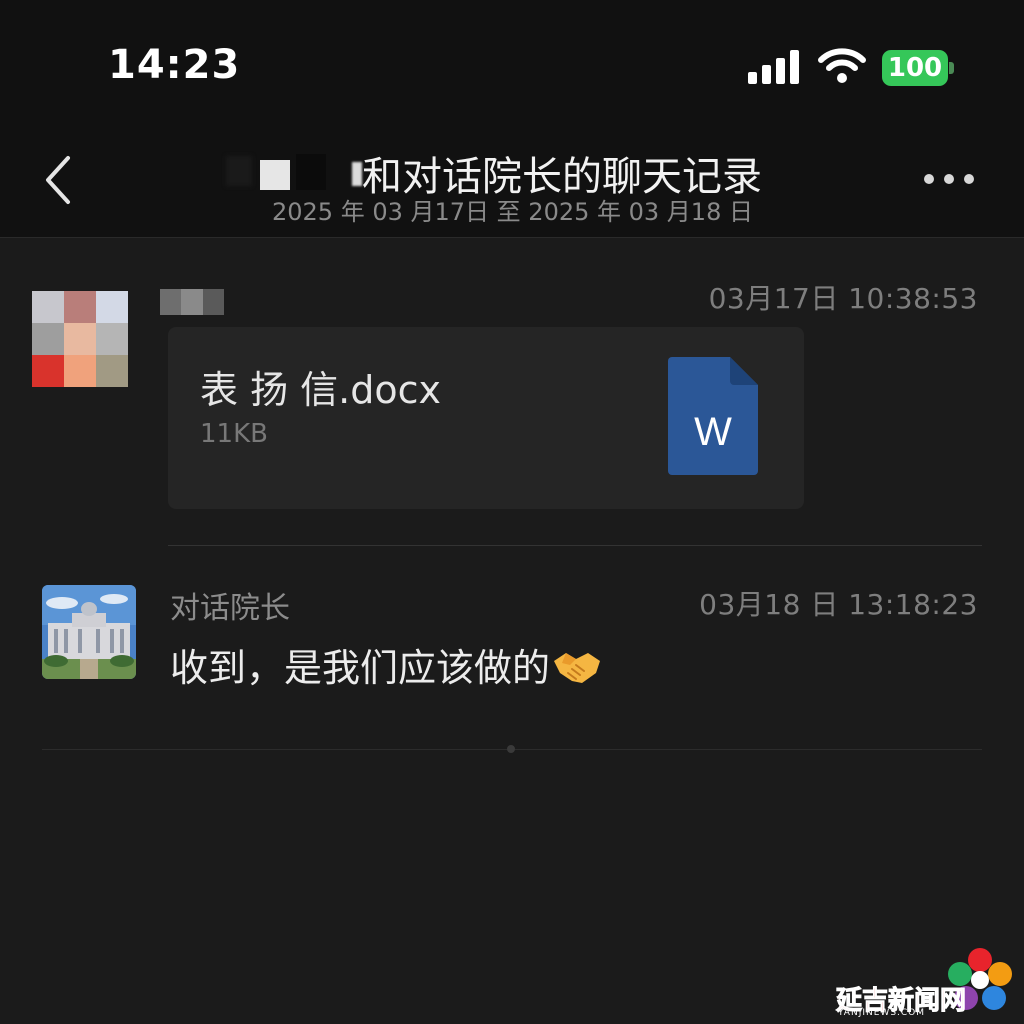  What do you see at coordinates (838, 604) in the screenshot?
I see `message-timestamp: 03月18 日 13:18:23` at bounding box center [838, 604].